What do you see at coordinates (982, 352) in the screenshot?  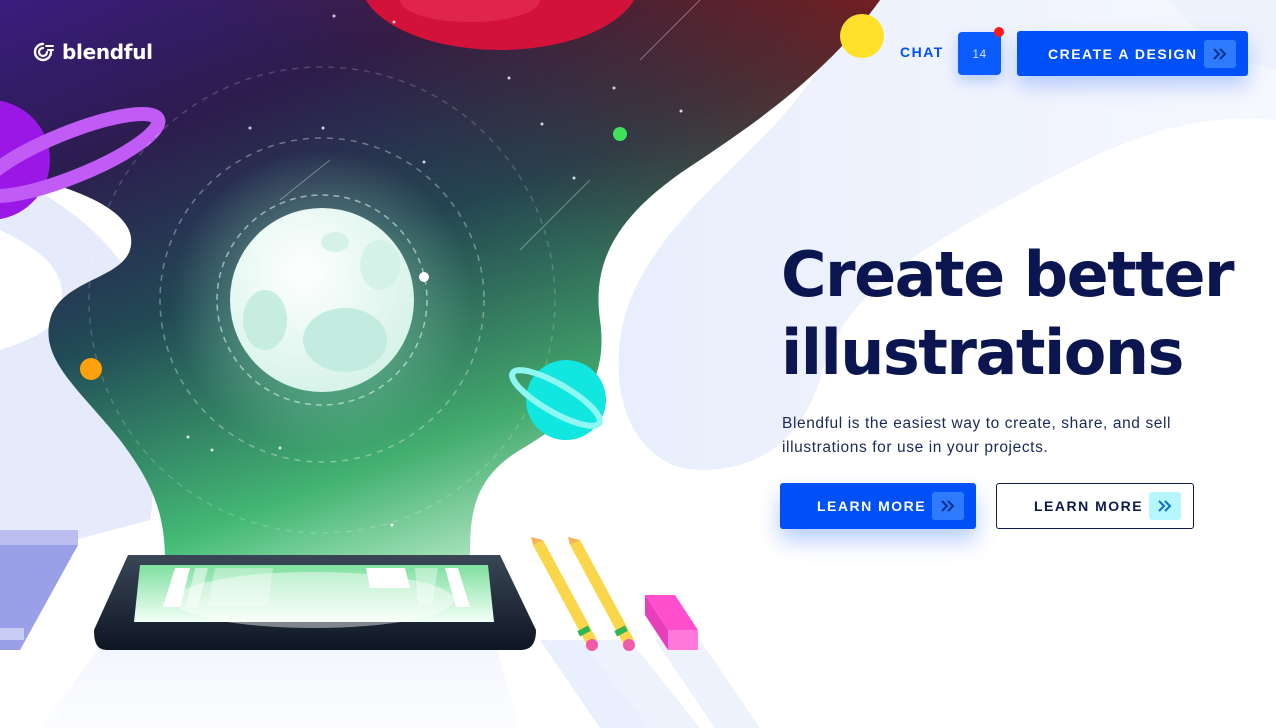 I see `headline-line-2: illustrations` at bounding box center [982, 352].